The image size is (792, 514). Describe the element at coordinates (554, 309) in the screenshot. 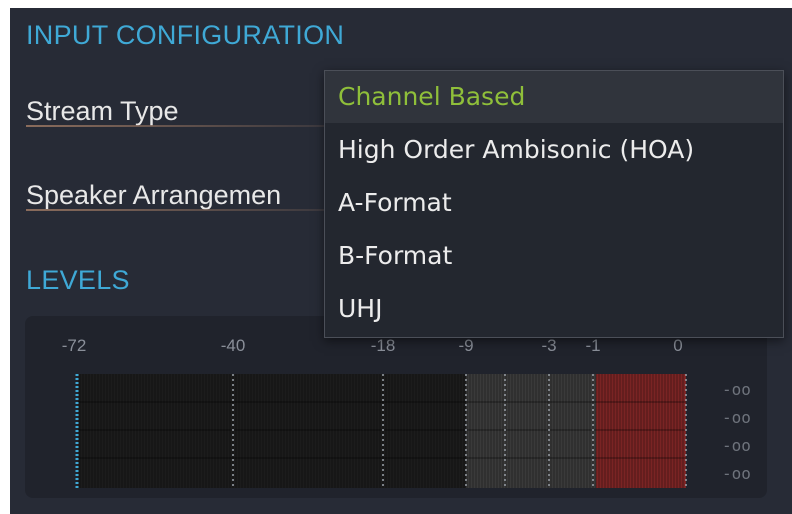

I see `dropdown-option-uhj: UHJ` at that location.